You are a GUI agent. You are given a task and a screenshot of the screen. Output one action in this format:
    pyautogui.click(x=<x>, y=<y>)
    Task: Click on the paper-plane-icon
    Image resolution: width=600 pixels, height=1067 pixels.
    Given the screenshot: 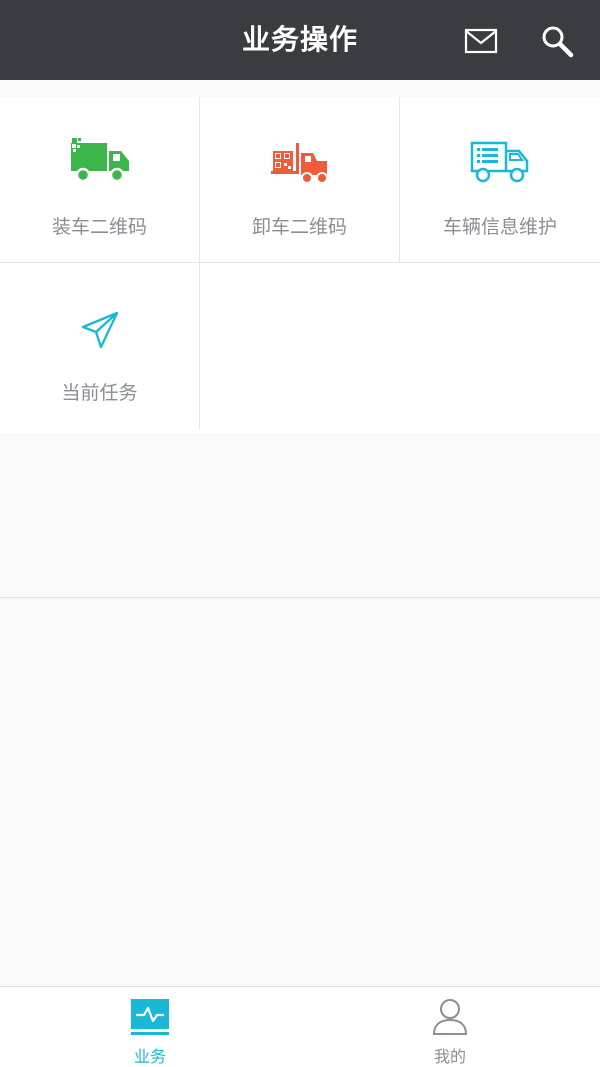 What is the action you would take?
    pyautogui.click(x=100, y=330)
    